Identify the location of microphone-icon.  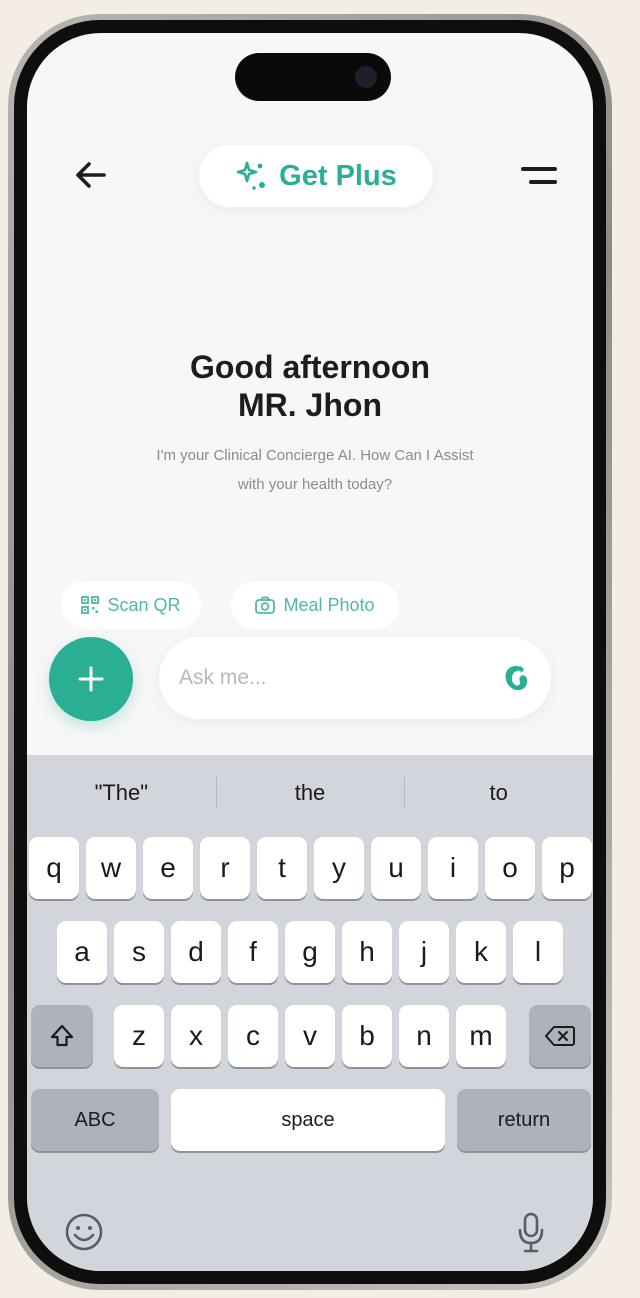
(531, 1233).